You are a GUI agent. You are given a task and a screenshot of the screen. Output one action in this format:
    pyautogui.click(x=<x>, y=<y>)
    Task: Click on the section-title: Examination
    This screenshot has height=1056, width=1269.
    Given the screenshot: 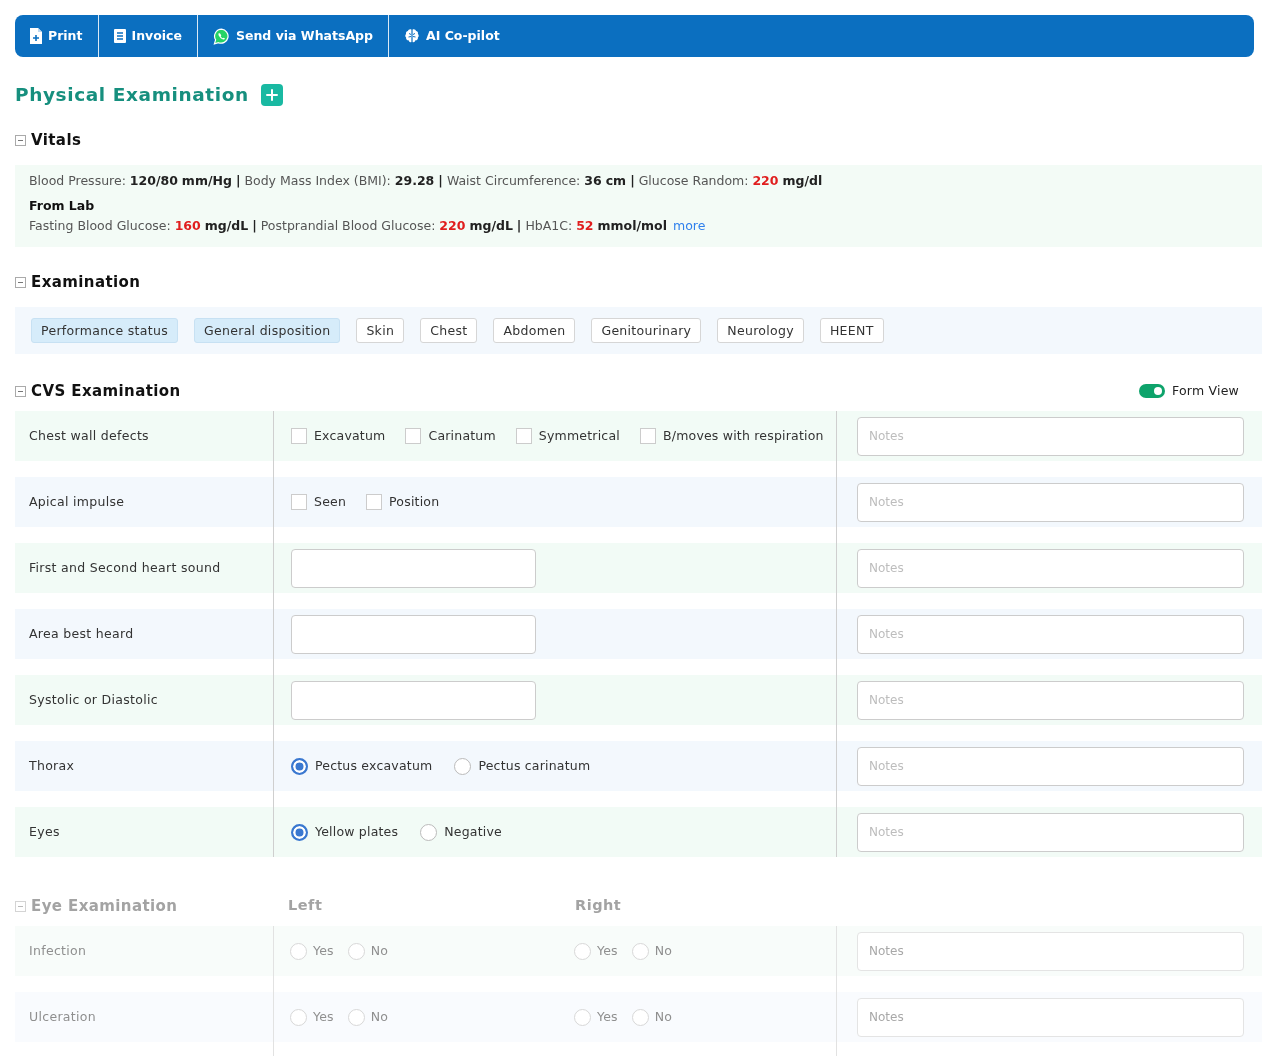 What is the action you would take?
    pyautogui.click(x=86, y=282)
    